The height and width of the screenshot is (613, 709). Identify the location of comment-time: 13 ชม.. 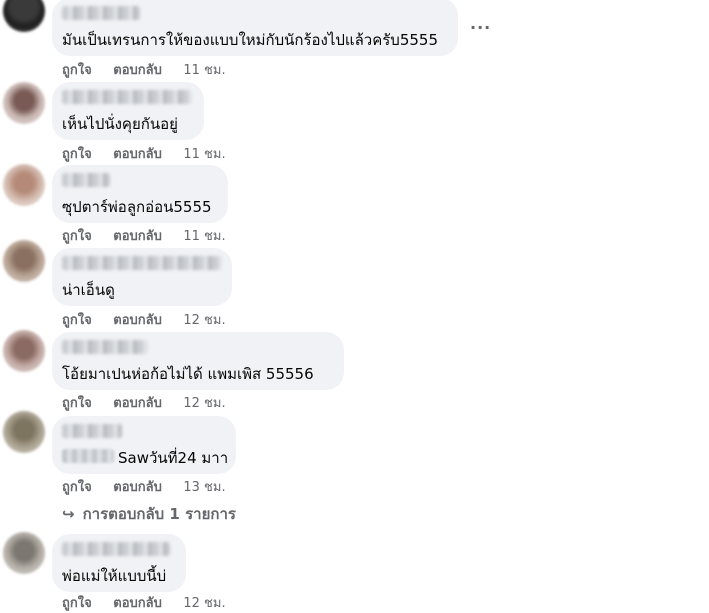
(204, 487).